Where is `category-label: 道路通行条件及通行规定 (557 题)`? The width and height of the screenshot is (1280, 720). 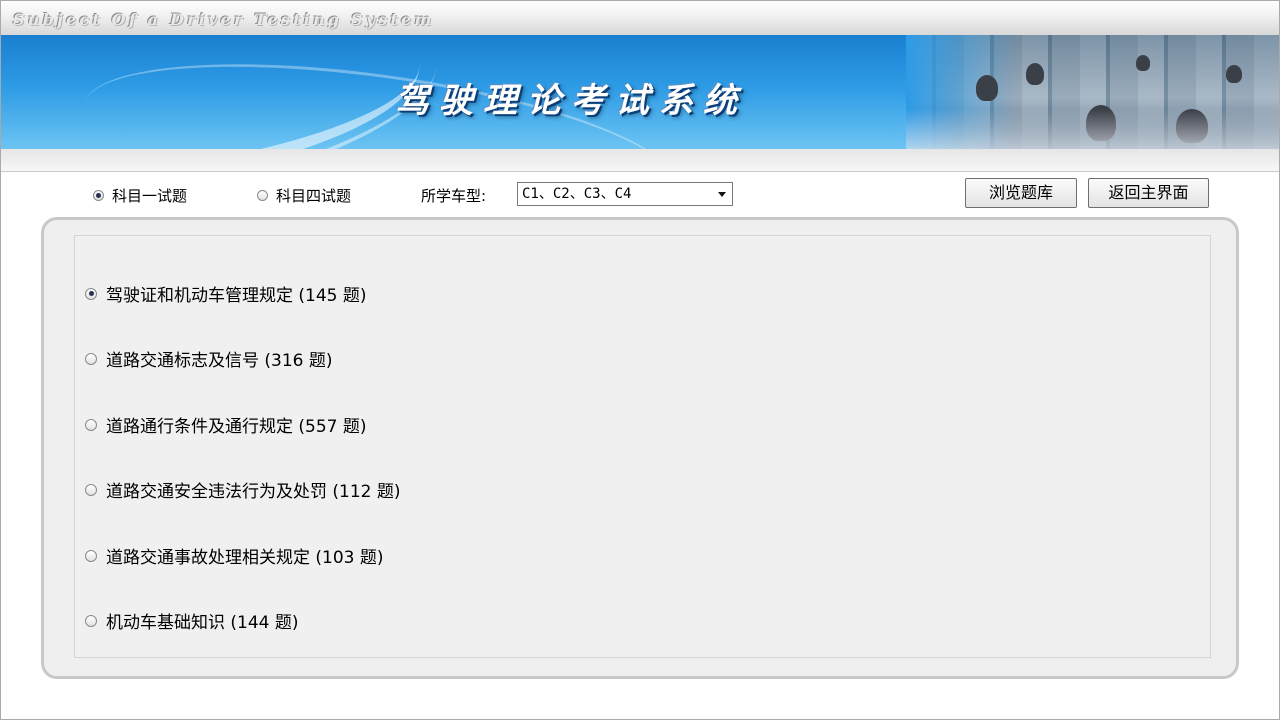 category-label: 道路通行条件及通行规定 (557 题) is located at coordinates (236, 427).